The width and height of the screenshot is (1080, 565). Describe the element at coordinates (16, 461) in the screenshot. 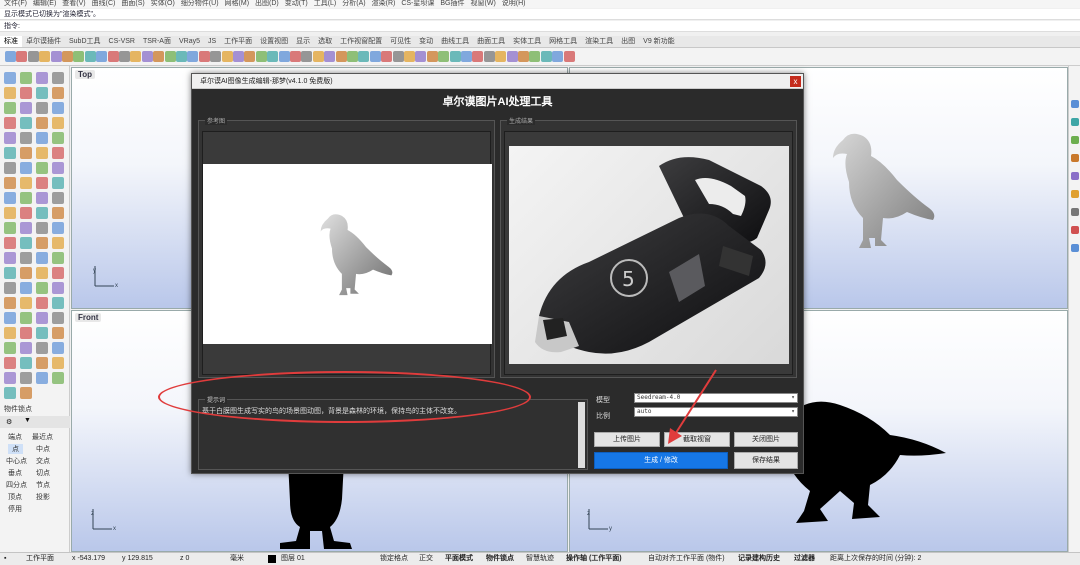

I see `osnap-center: 中心点` at that location.